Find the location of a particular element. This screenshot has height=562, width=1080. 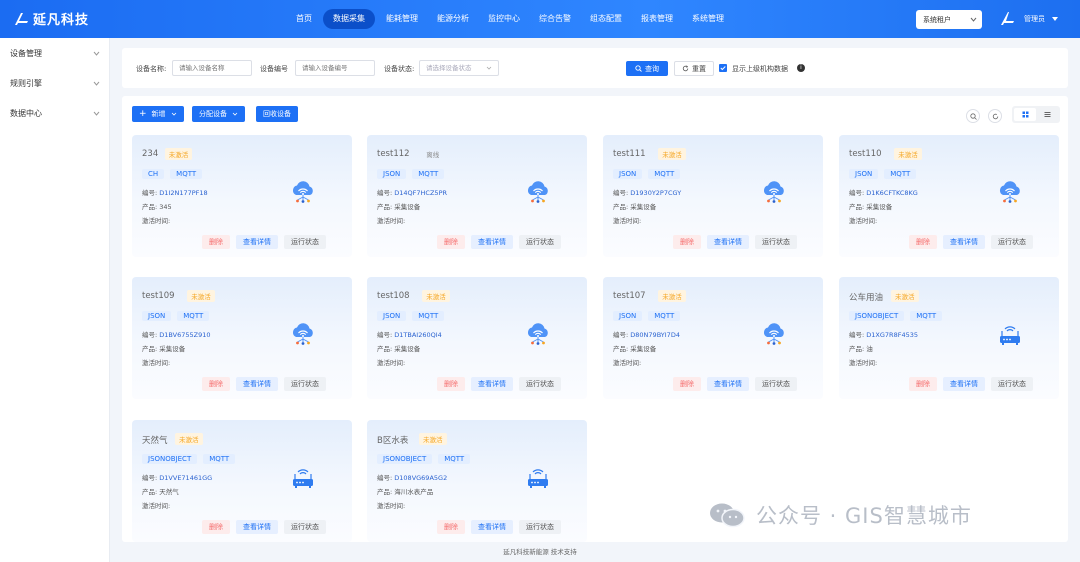

nav-item: 能耗管理 is located at coordinates (402, 19).